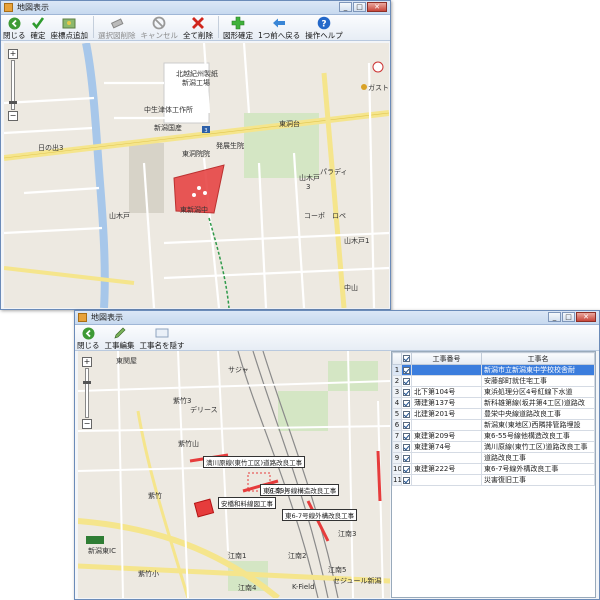 Image resolution: width=600 pixels, height=600 pixels. I want to click on help-button: ? 操作ヘルプ, so click(324, 28).